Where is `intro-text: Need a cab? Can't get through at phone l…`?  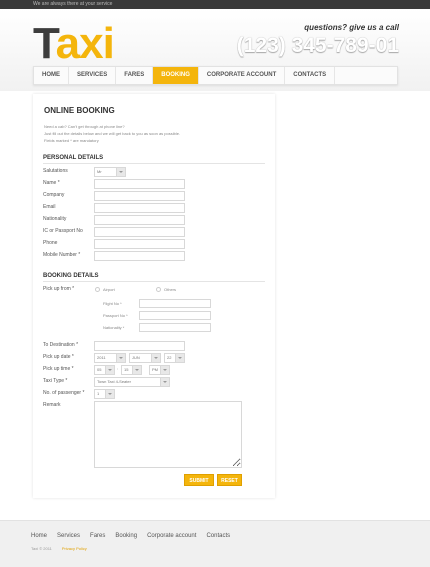 intro-text: Need a cab? Can't get through at phone l… is located at coordinates (149, 133).